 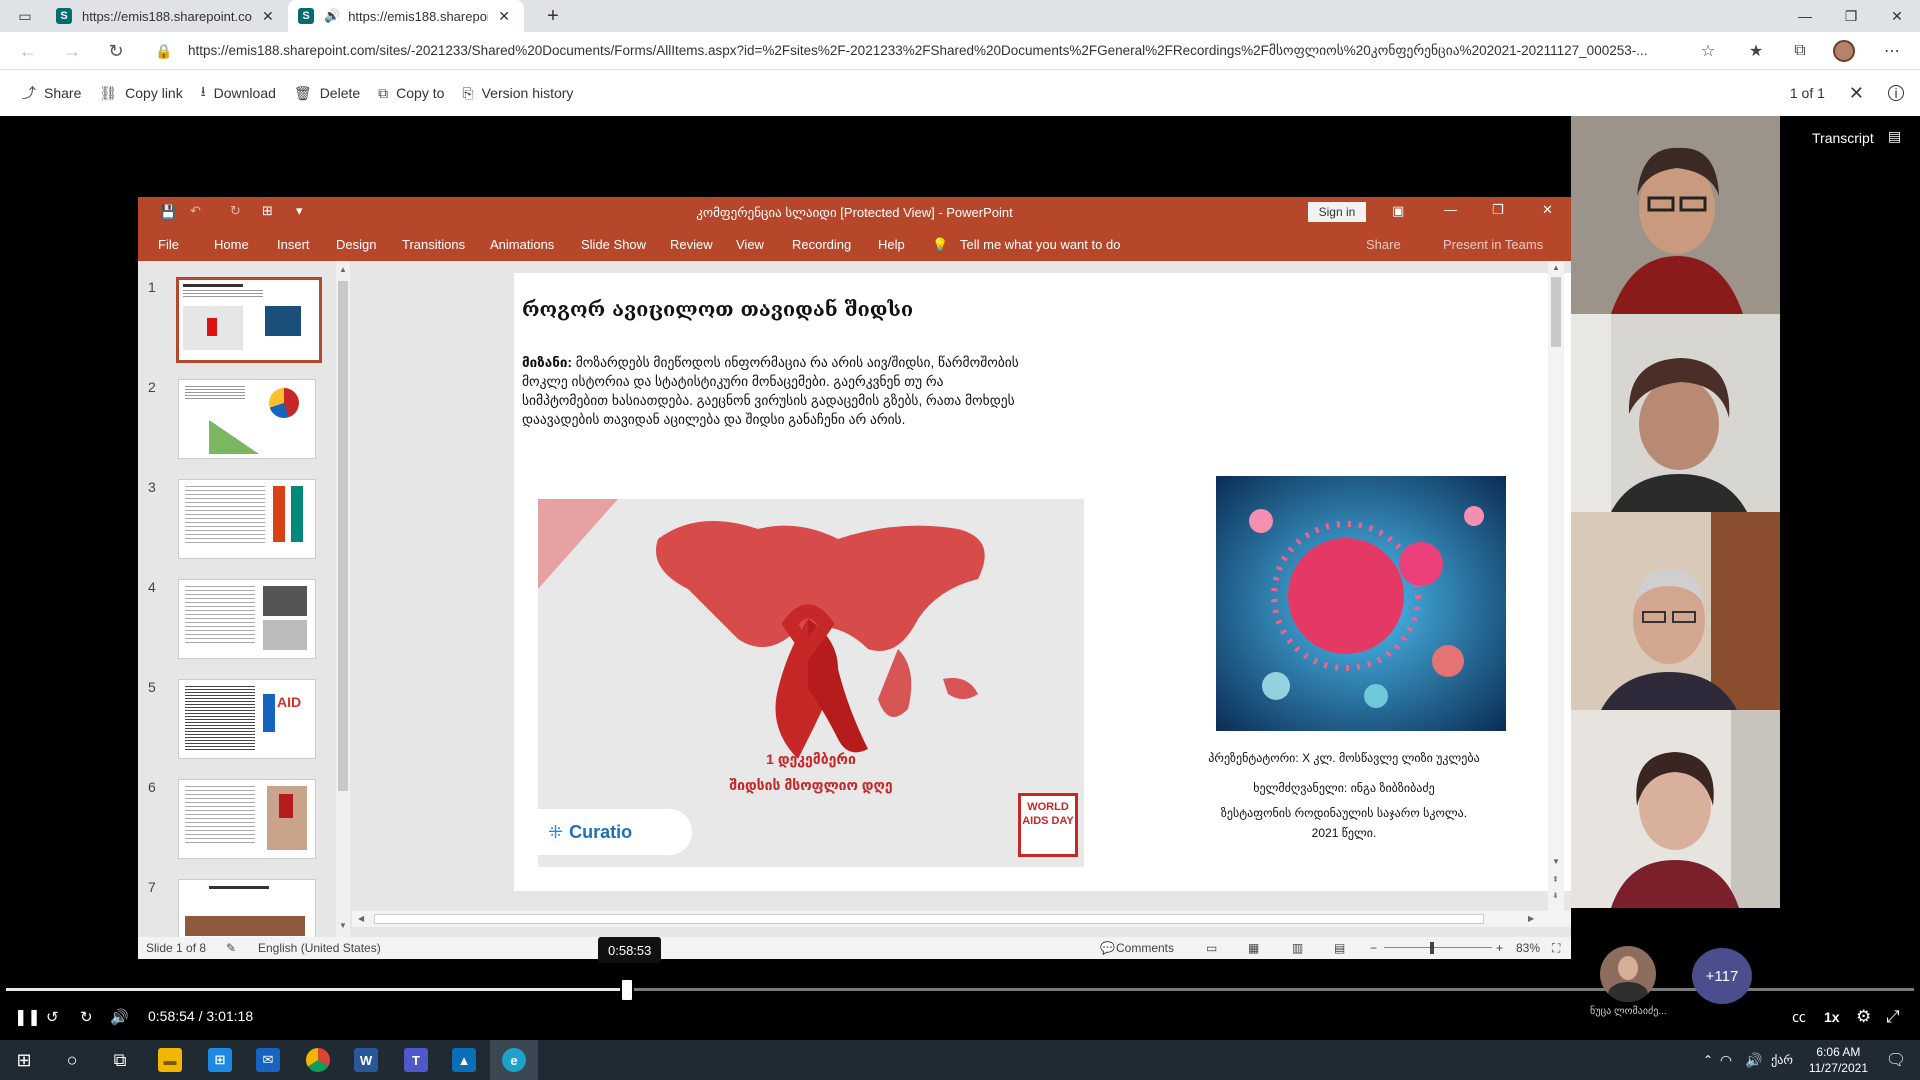 I want to click on photos-icon: ▲, so click(x=464, y=1060).